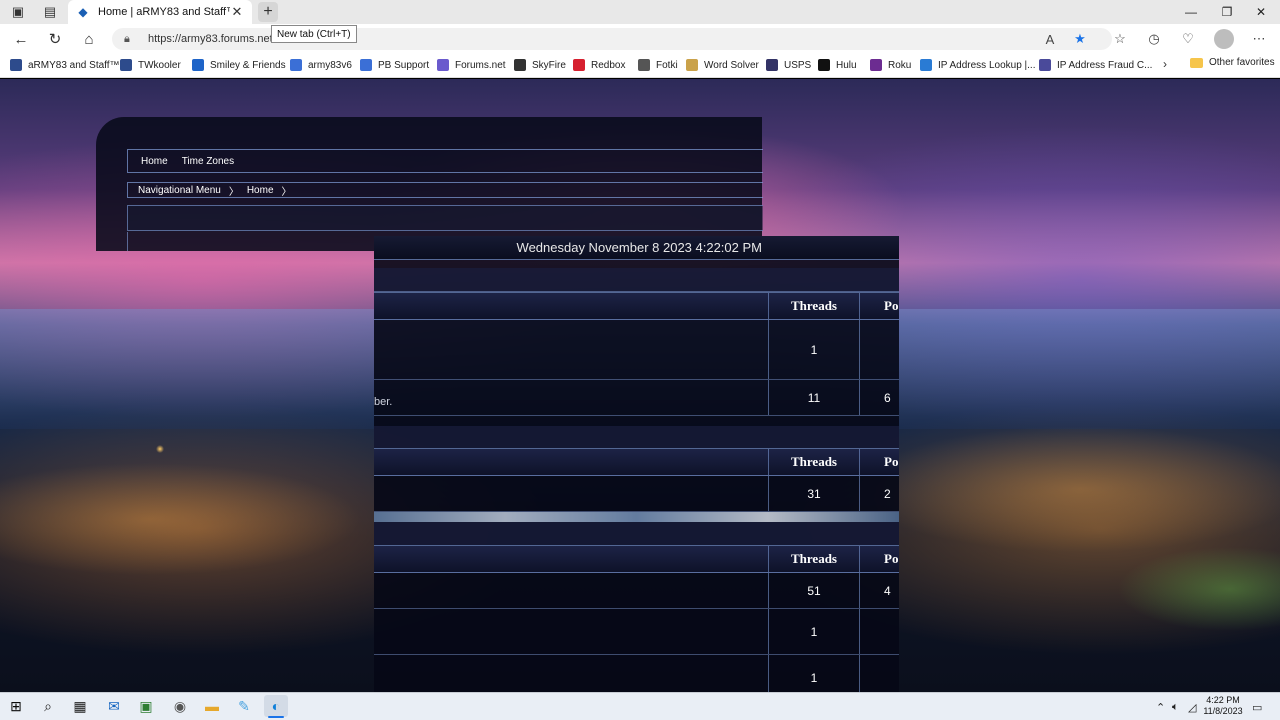  Describe the element at coordinates (731, 65) in the screenshot. I see `bookmark-label: Word Solver` at that location.